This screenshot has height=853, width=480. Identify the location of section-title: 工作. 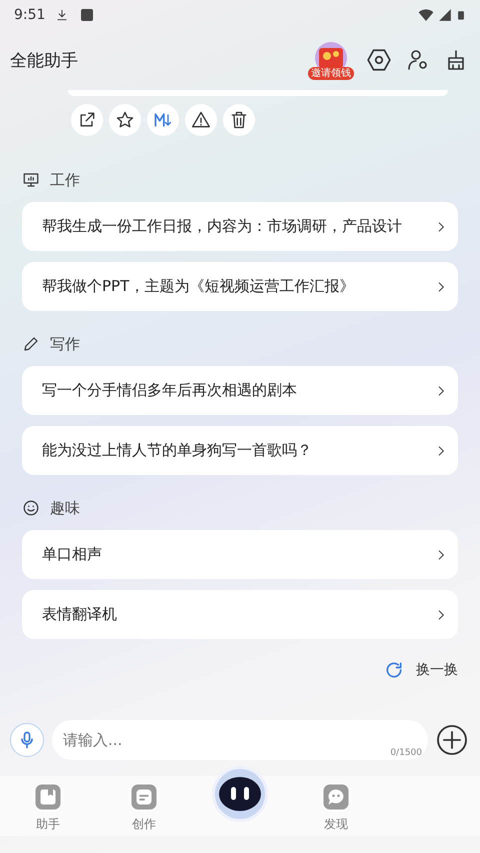
(65, 180).